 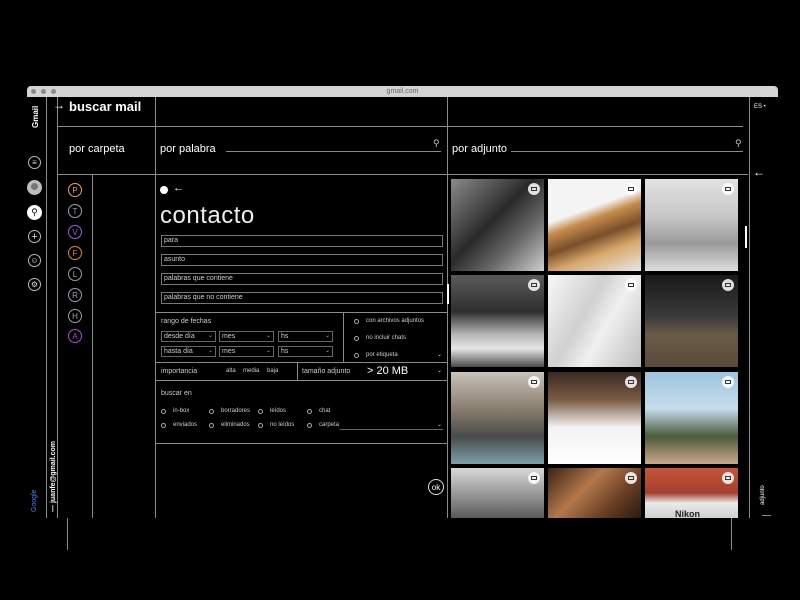 I want to click on photo-palms, so click(x=691, y=418).